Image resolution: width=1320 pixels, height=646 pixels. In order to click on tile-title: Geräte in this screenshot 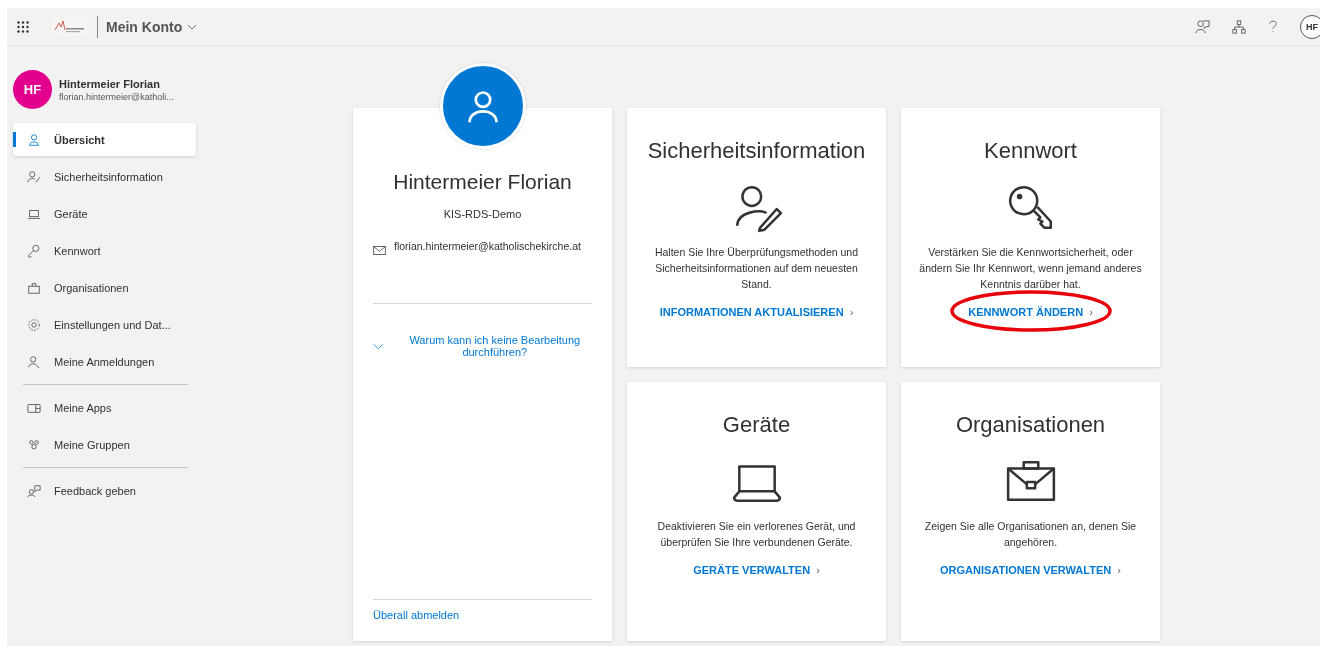, I will do `click(756, 425)`.